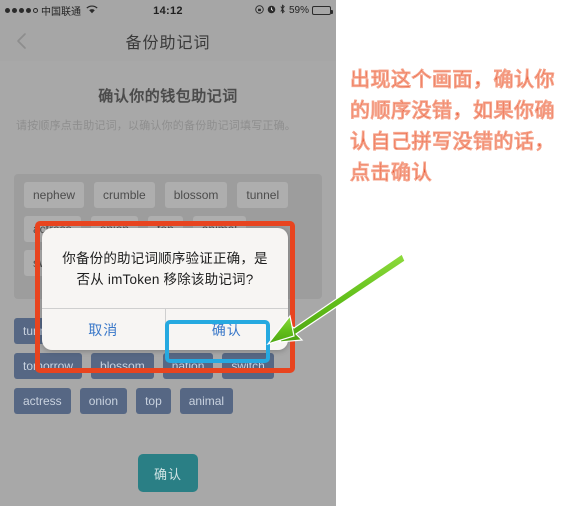  I want to click on pool-word-chip: blossom, so click(122, 366).